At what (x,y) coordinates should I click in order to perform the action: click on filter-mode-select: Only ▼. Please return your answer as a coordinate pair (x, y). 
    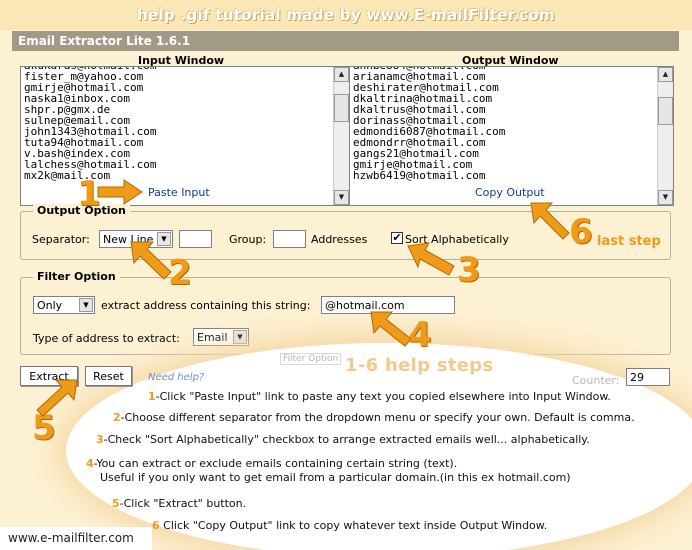
    Looking at the image, I should click on (64, 305).